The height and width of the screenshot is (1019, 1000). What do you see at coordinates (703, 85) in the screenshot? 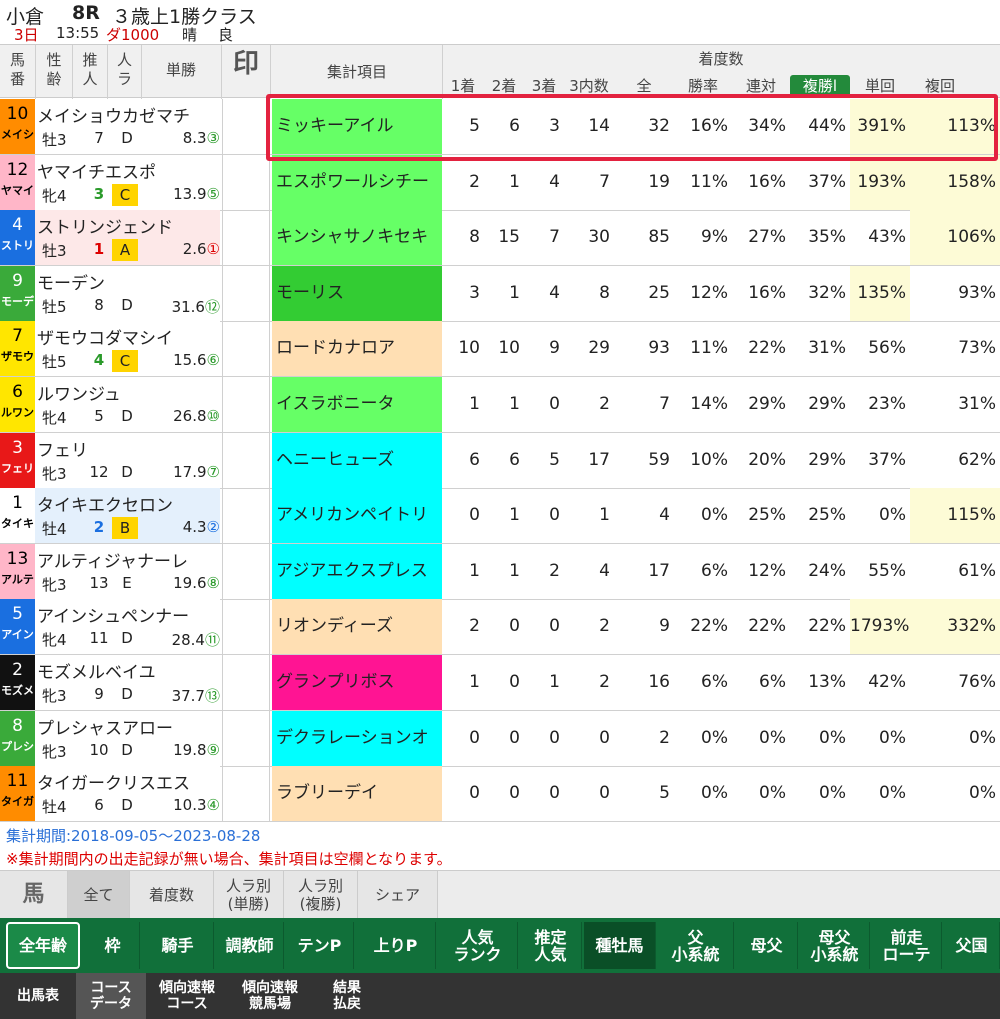
I see `subheader-5: 勝率` at bounding box center [703, 85].